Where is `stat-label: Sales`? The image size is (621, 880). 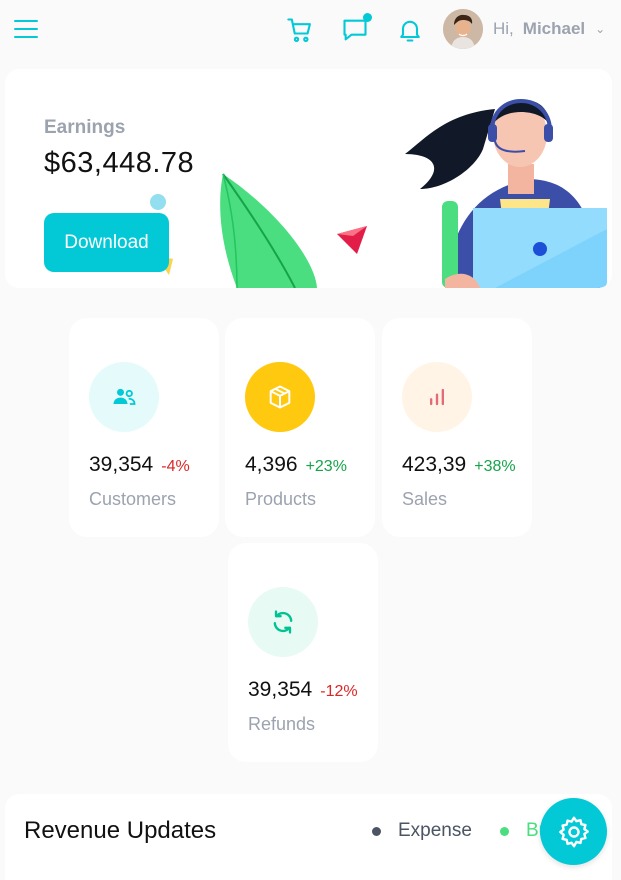 stat-label: Sales is located at coordinates (425, 499).